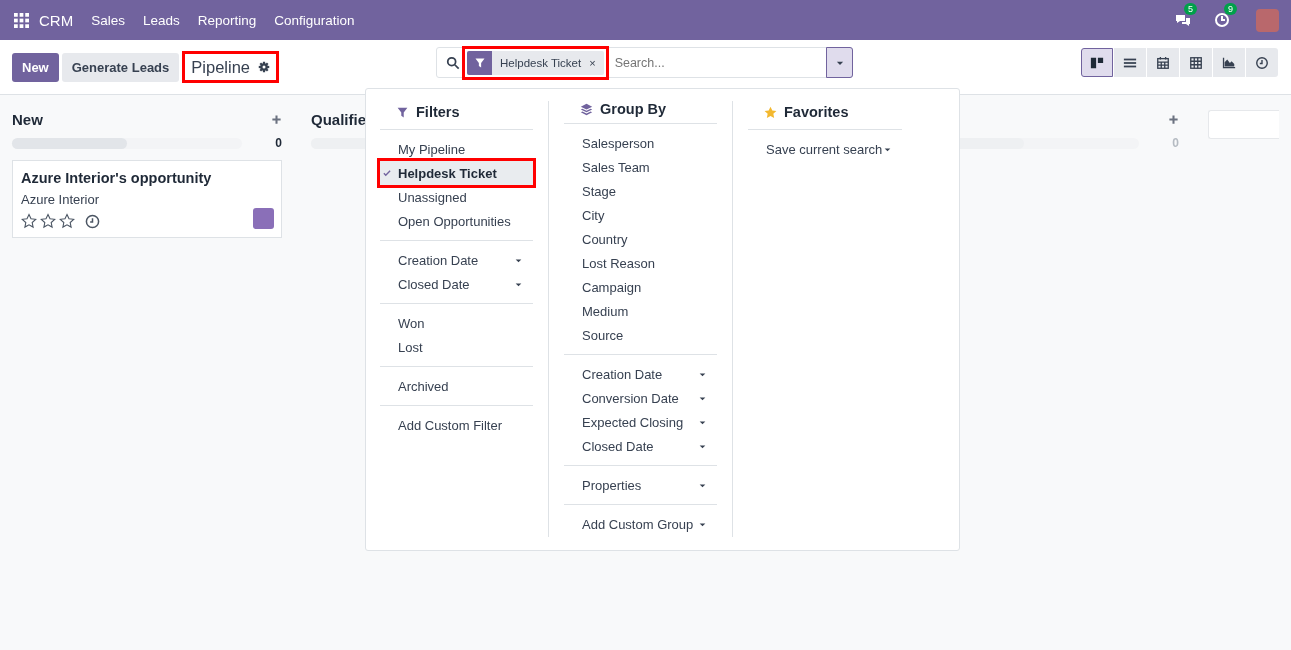 Image resolution: width=1291 pixels, height=650 pixels. I want to click on menu-option: Open Opportunities, so click(456, 221).